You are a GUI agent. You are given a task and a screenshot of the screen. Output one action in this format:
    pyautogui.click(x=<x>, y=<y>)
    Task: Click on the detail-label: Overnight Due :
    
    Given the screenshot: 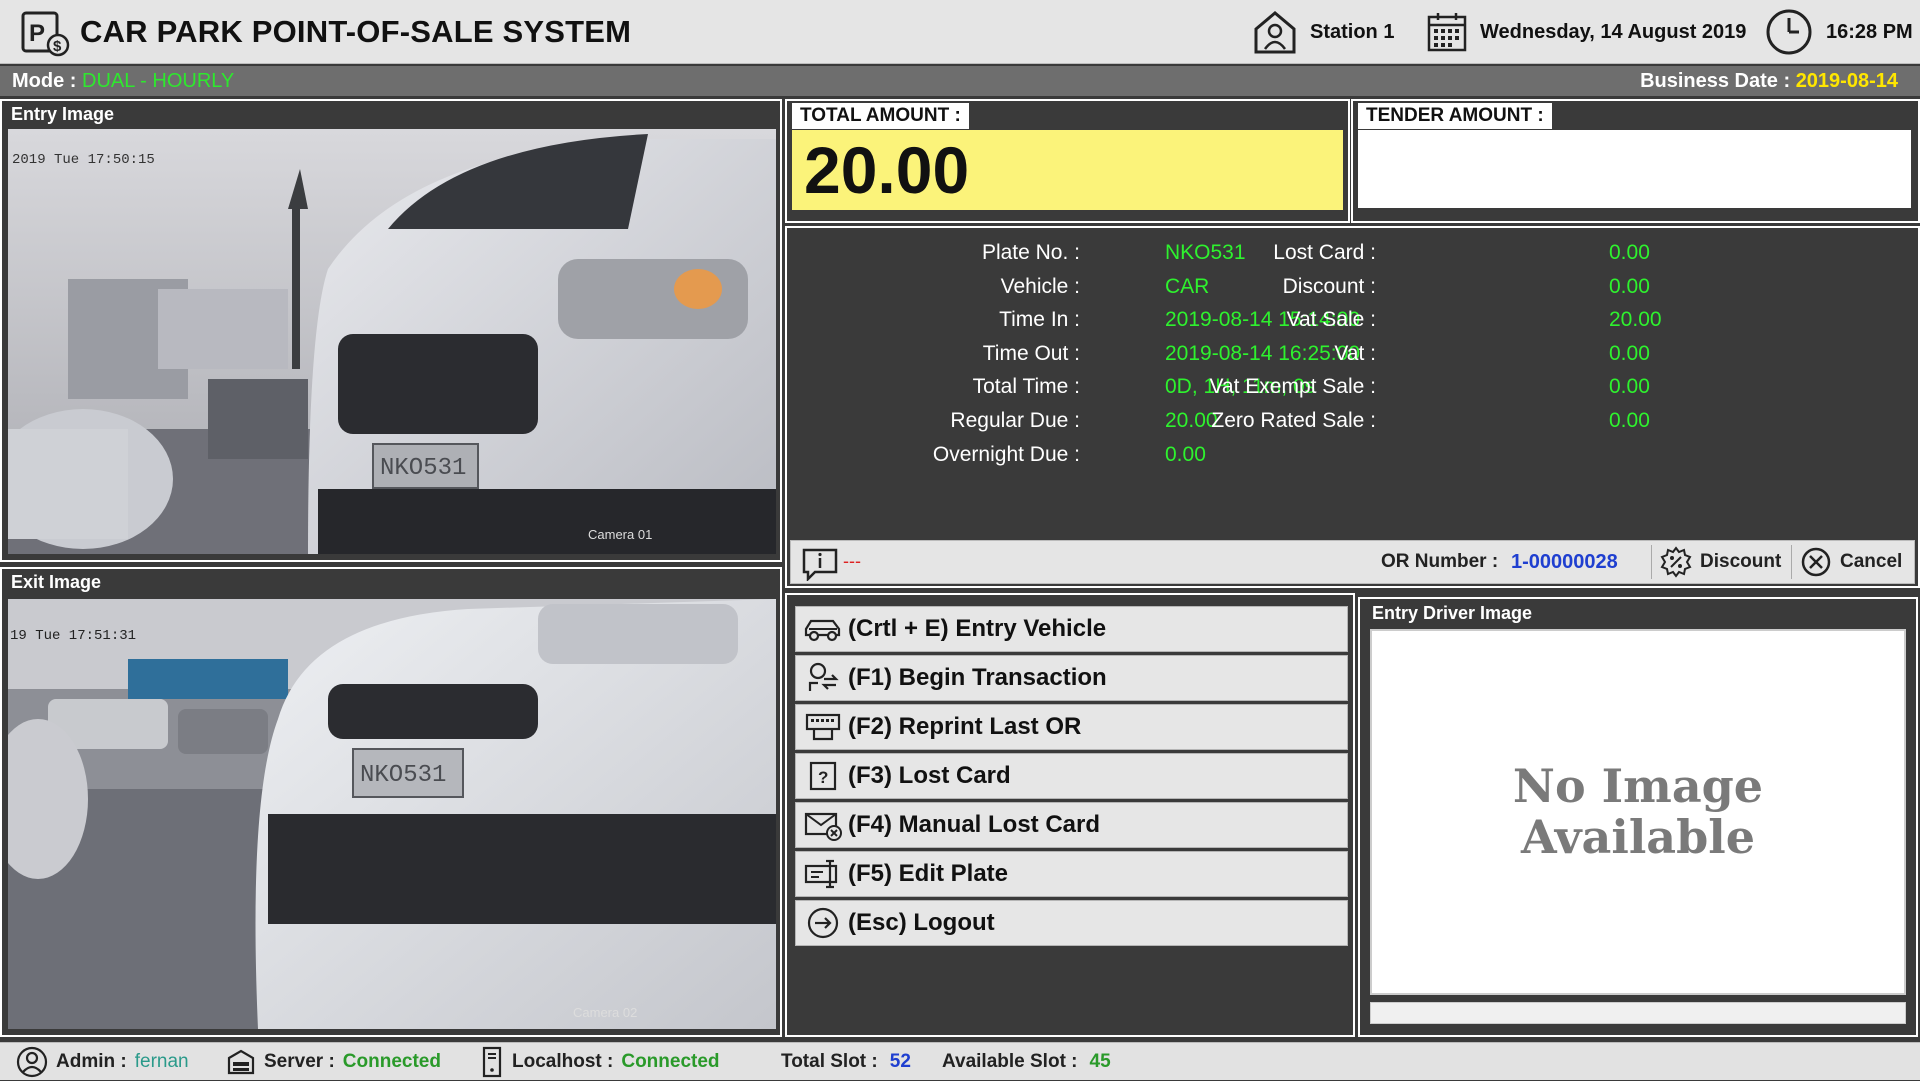 What is the action you would take?
    pyautogui.click(x=1006, y=454)
    